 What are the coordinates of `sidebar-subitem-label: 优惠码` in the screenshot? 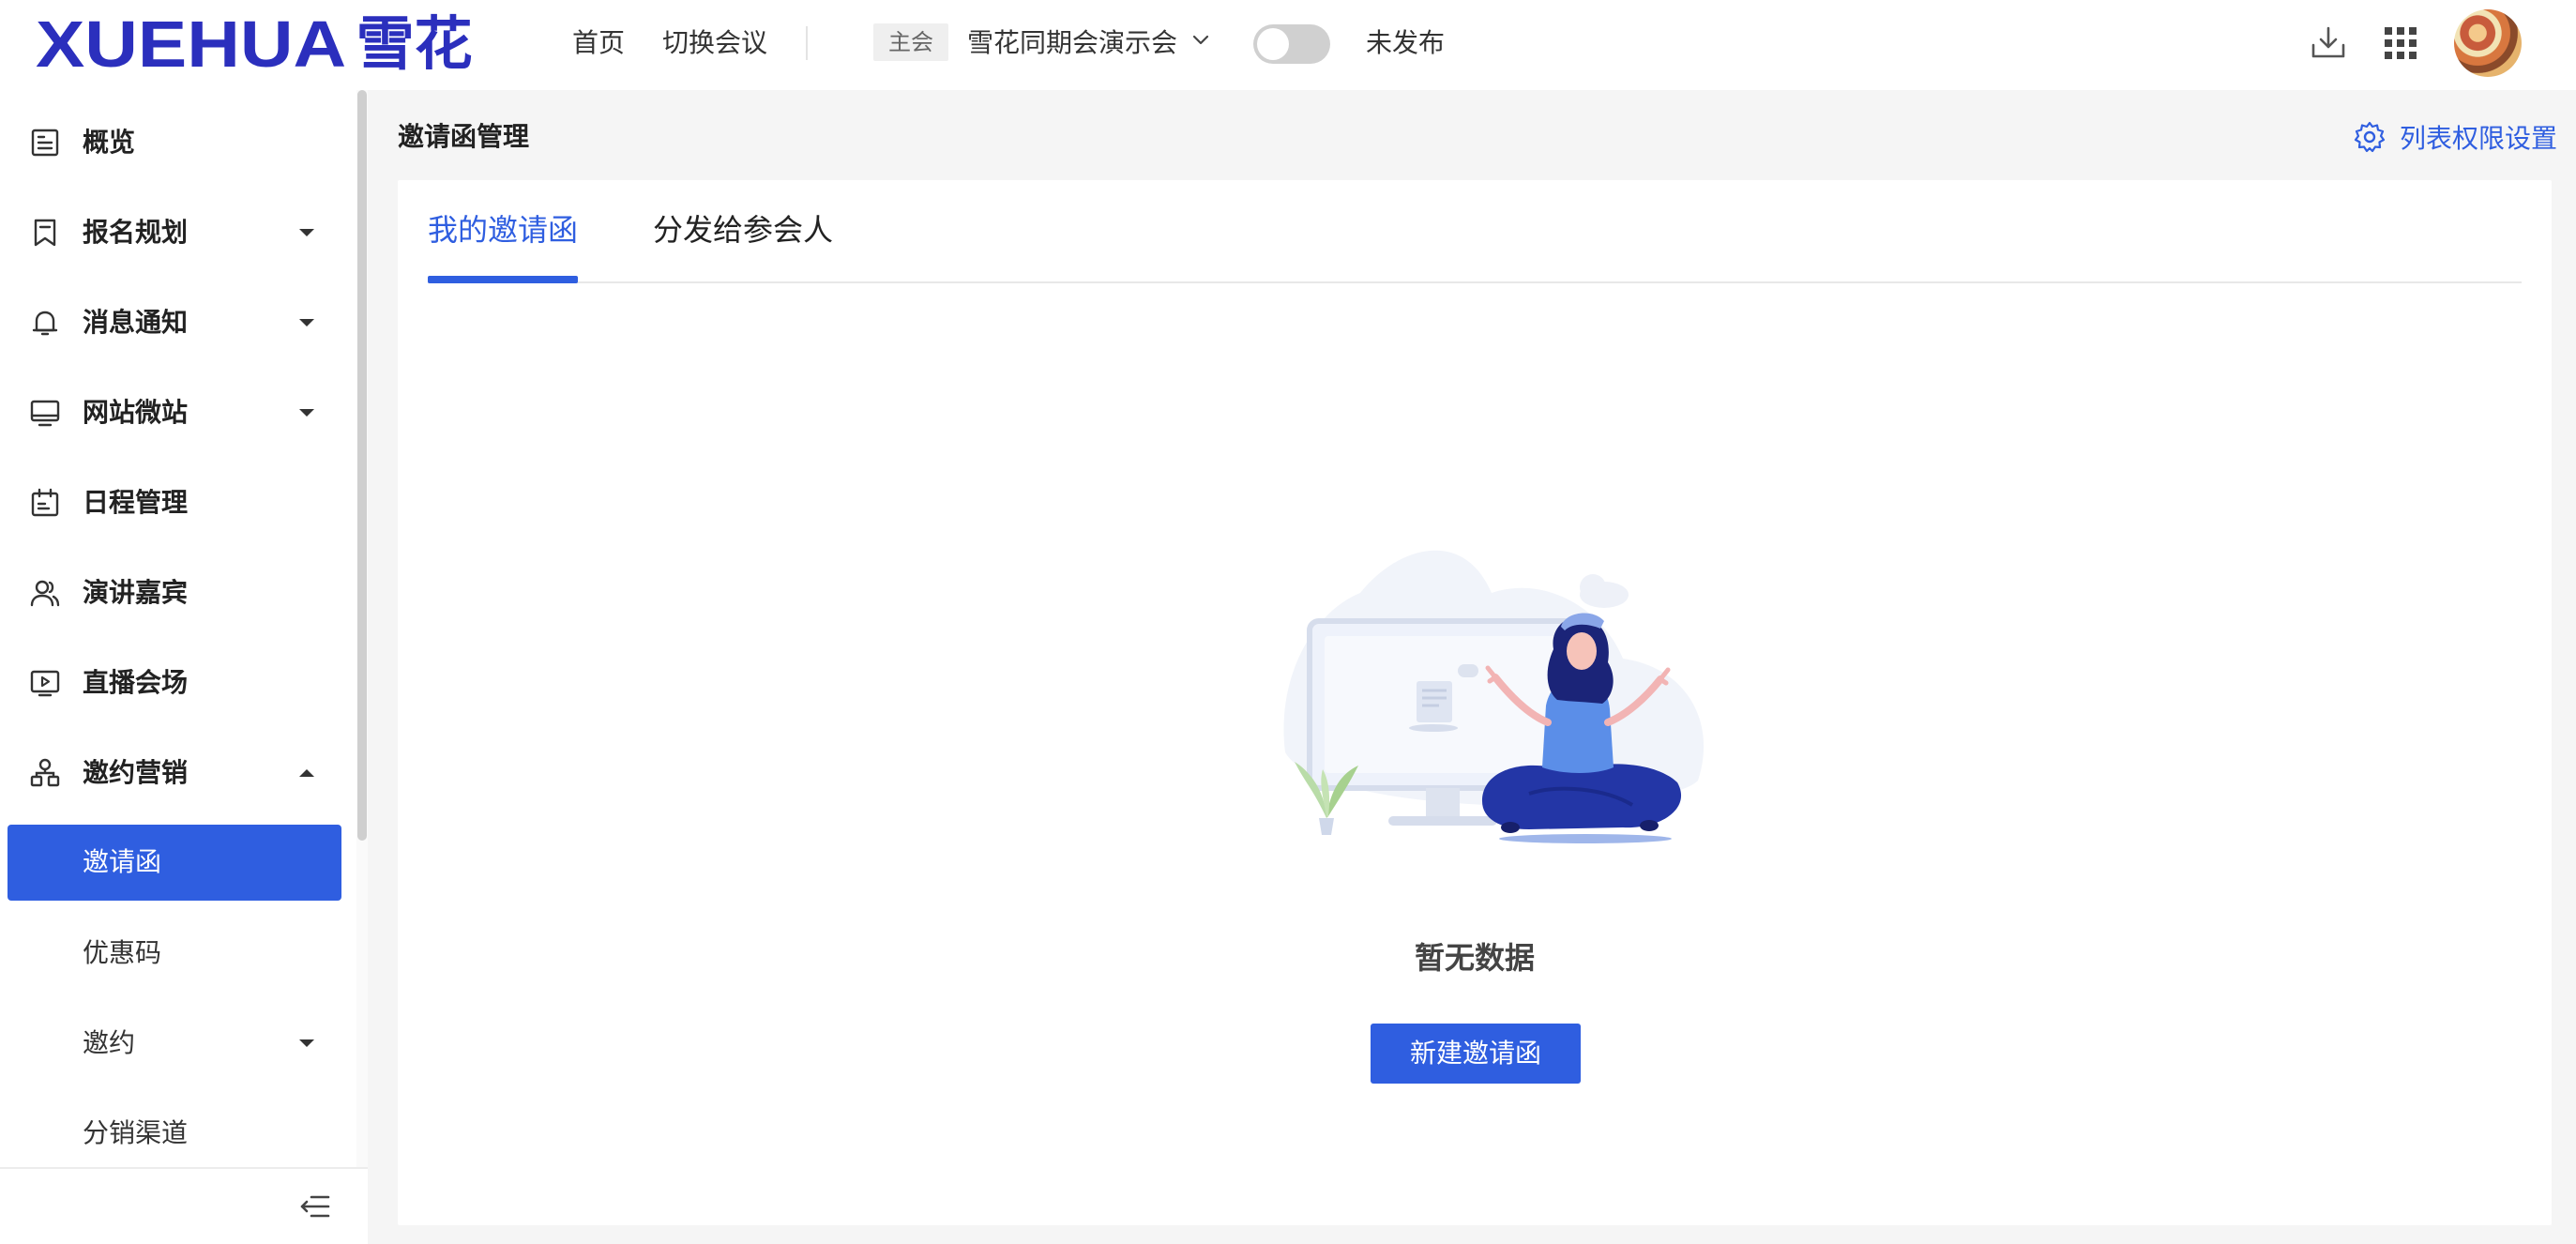 It's located at (122, 952).